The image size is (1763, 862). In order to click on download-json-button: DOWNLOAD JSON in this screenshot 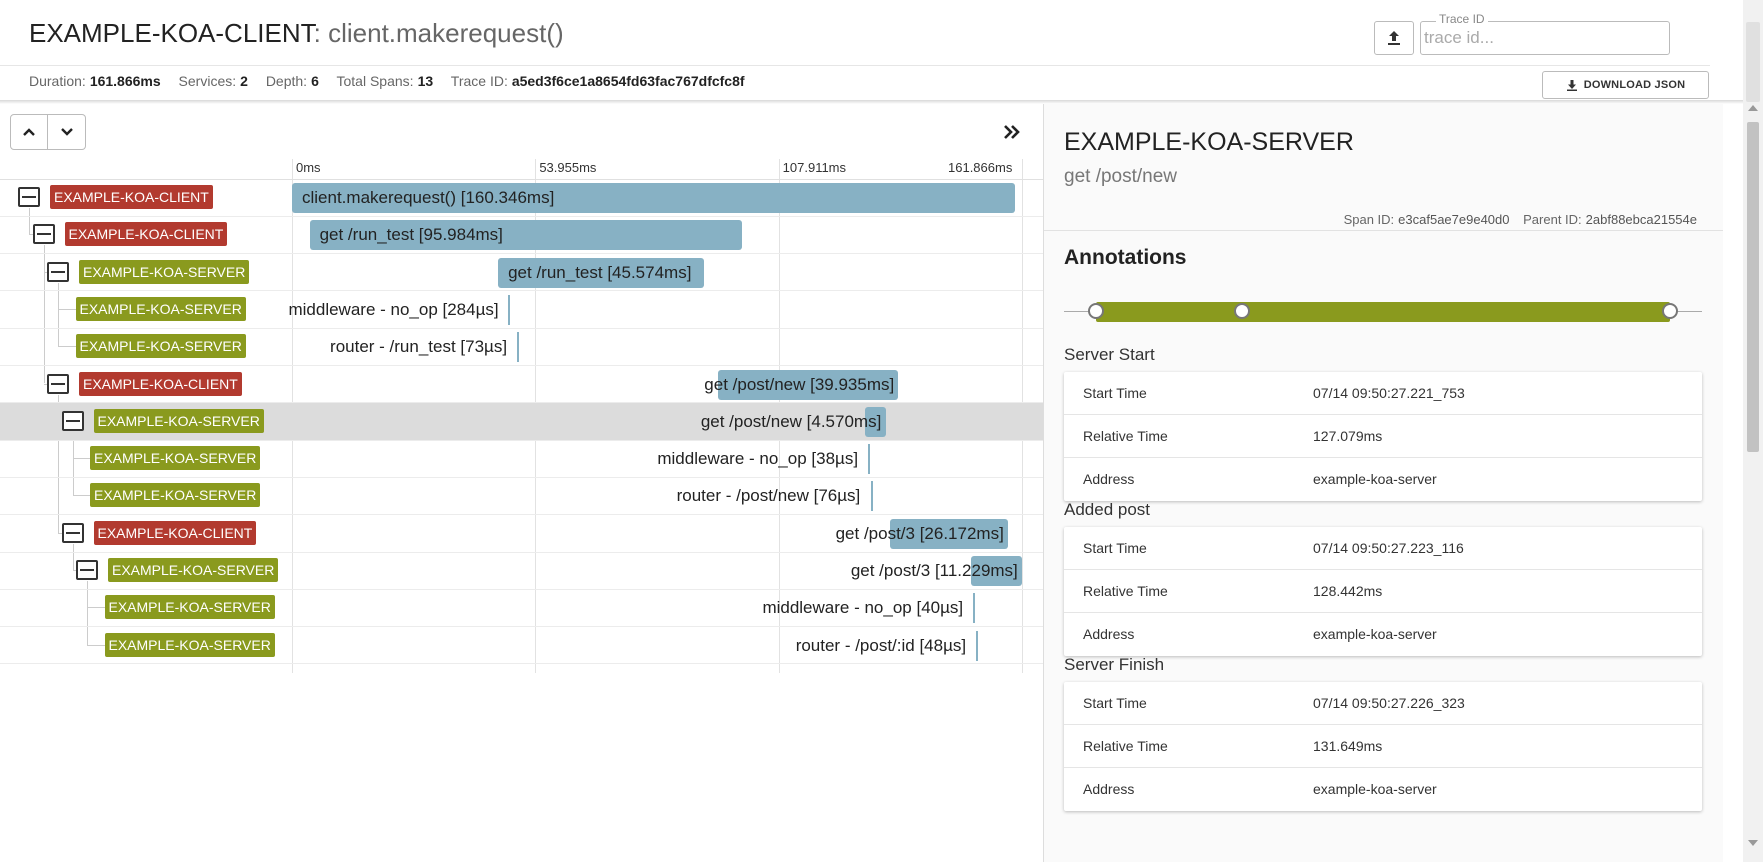, I will do `click(1625, 85)`.